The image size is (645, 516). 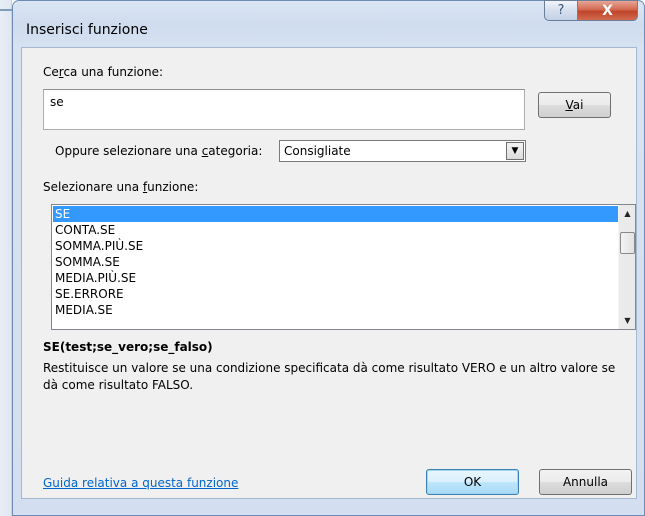 I want to click on go-button-label: Vai, so click(x=574, y=105).